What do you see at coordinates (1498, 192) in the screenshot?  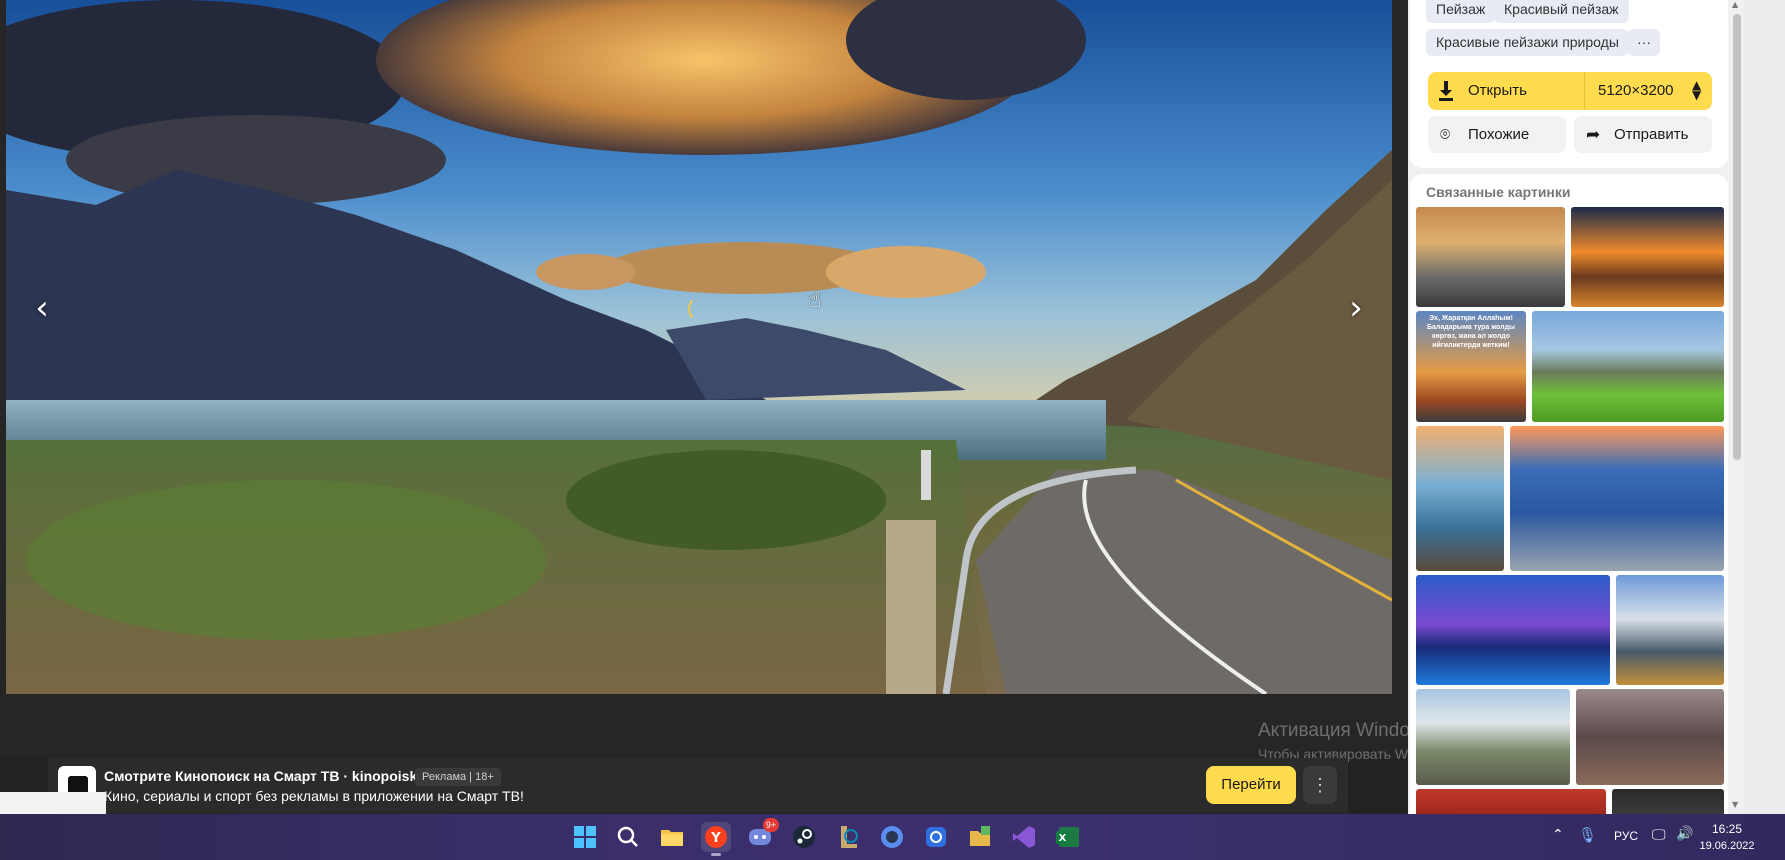 I see `related-images-title: Связанные картинки` at bounding box center [1498, 192].